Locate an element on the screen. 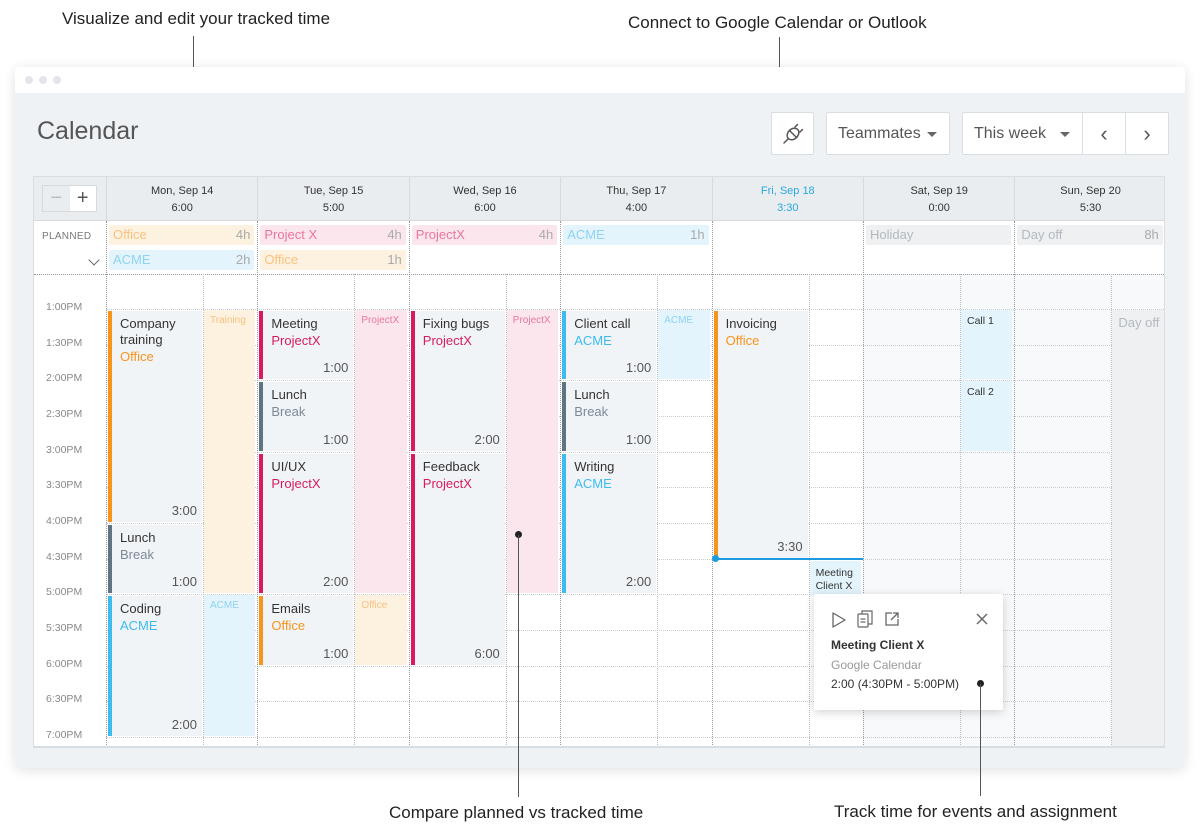  time-label: 1:00PM is located at coordinates (64, 307).